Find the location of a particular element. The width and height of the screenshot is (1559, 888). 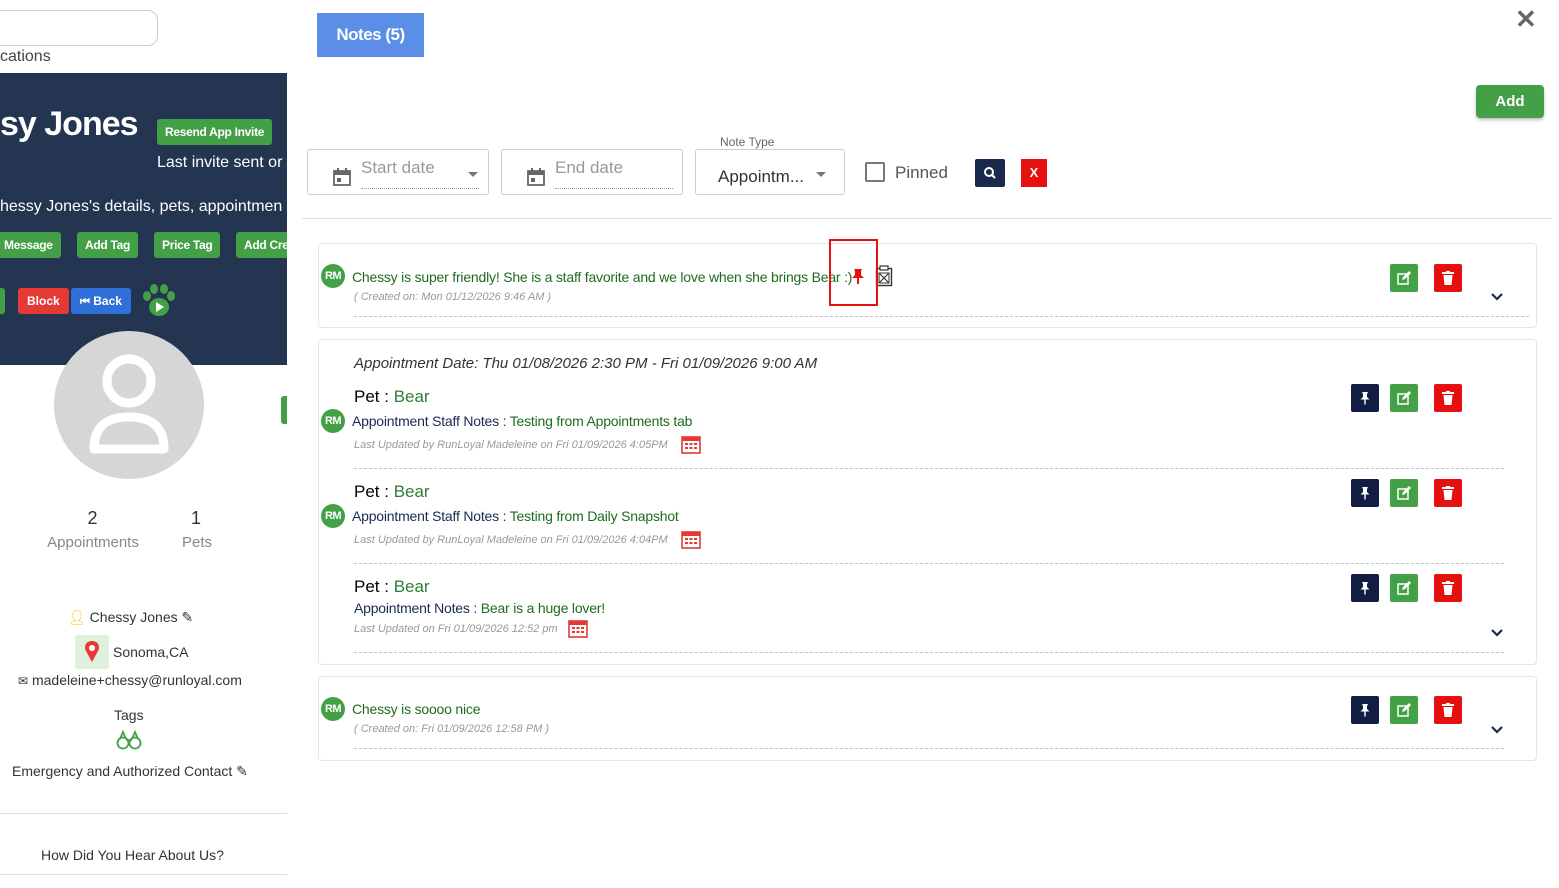

search-icon is located at coordinates (990, 173).